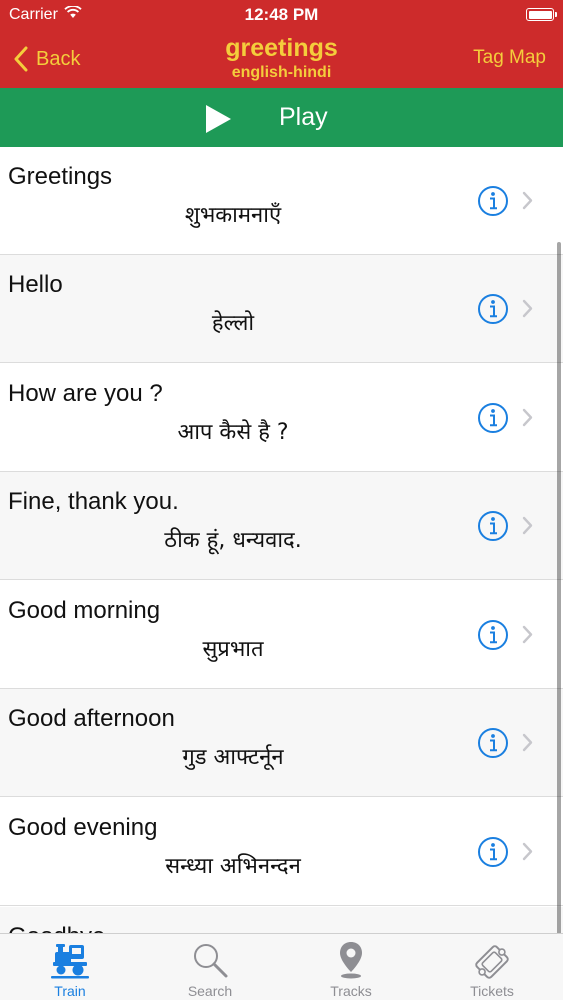 The image size is (563, 1000). I want to click on english-phrase: Good morning, so click(84, 610).